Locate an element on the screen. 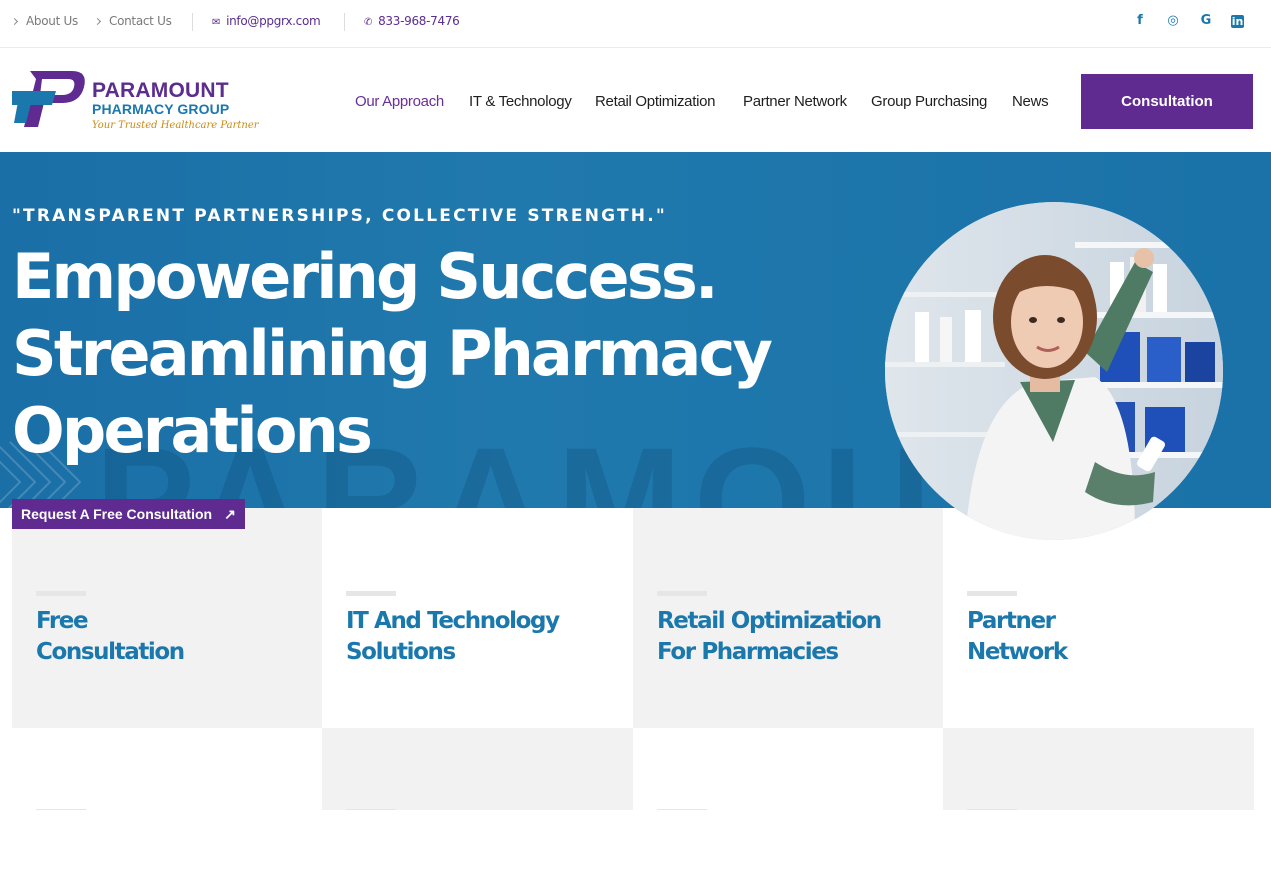  nav-news: News is located at coordinates (1030, 101).